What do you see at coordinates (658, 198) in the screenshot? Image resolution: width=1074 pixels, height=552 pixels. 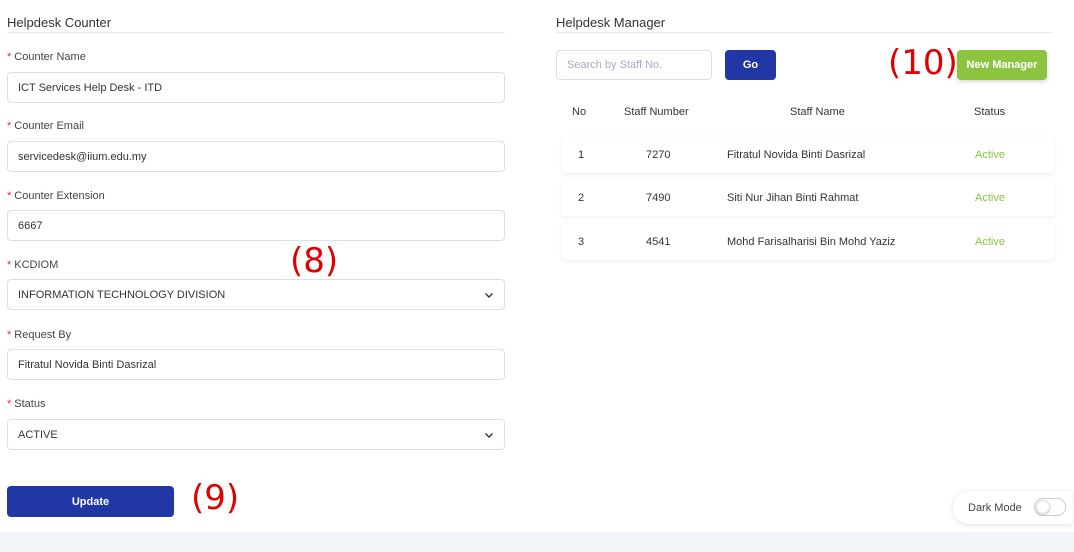 I see `row-staff-number: 7490` at bounding box center [658, 198].